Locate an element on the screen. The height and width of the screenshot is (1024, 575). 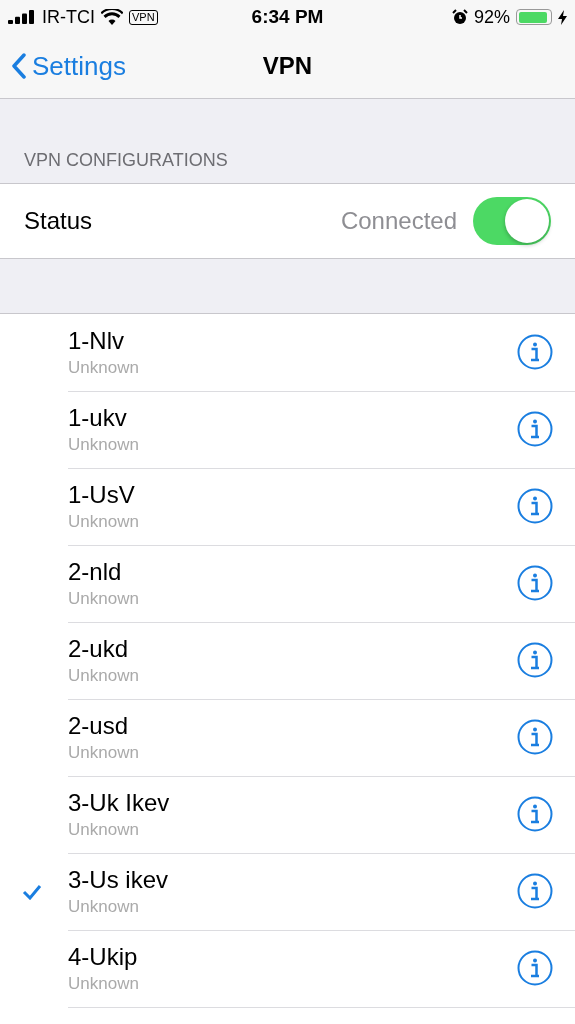
signal-icon is located at coordinates (22, 17).